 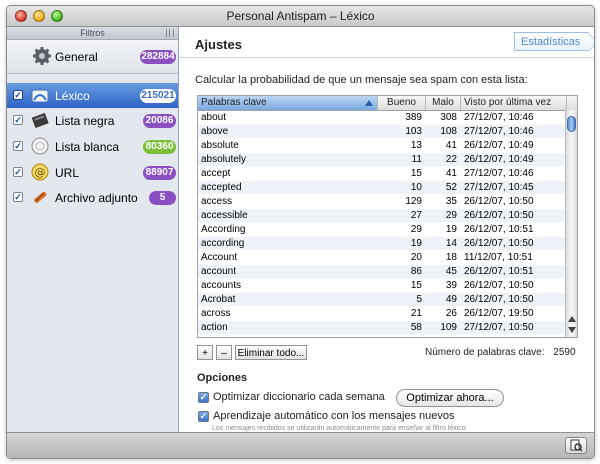 What do you see at coordinates (451, 313) in the screenshot?
I see `table-cell: 26` at bounding box center [451, 313].